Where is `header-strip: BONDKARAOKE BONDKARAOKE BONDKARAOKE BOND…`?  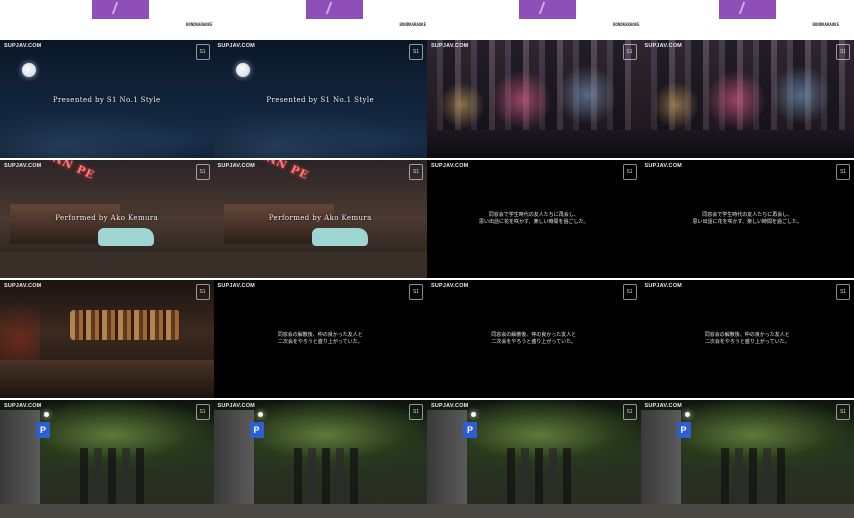
header-strip: BONDKARAOKE BONDKARAOKE BONDKARAOKE BOND… is located at coordinates (427, 20).